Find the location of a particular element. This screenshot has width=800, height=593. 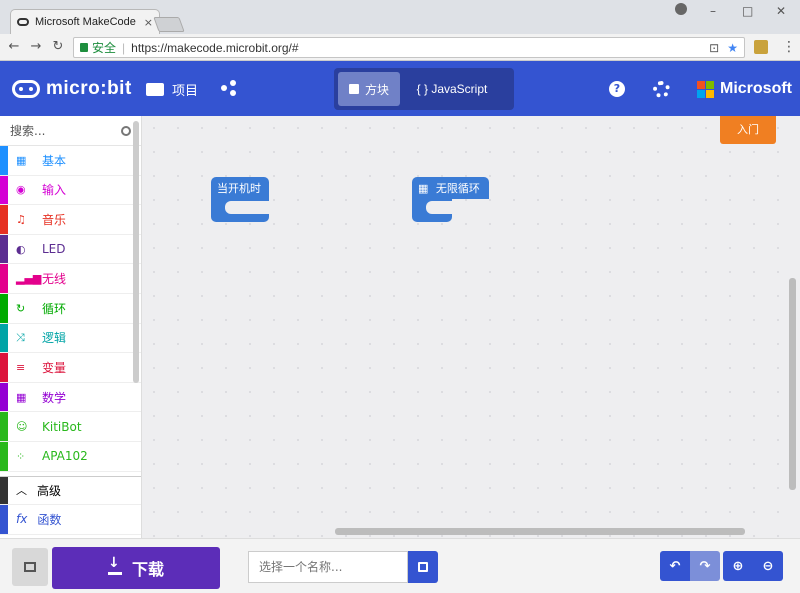

microbit-logo: micro:bit is located at coordinates (72, 89).